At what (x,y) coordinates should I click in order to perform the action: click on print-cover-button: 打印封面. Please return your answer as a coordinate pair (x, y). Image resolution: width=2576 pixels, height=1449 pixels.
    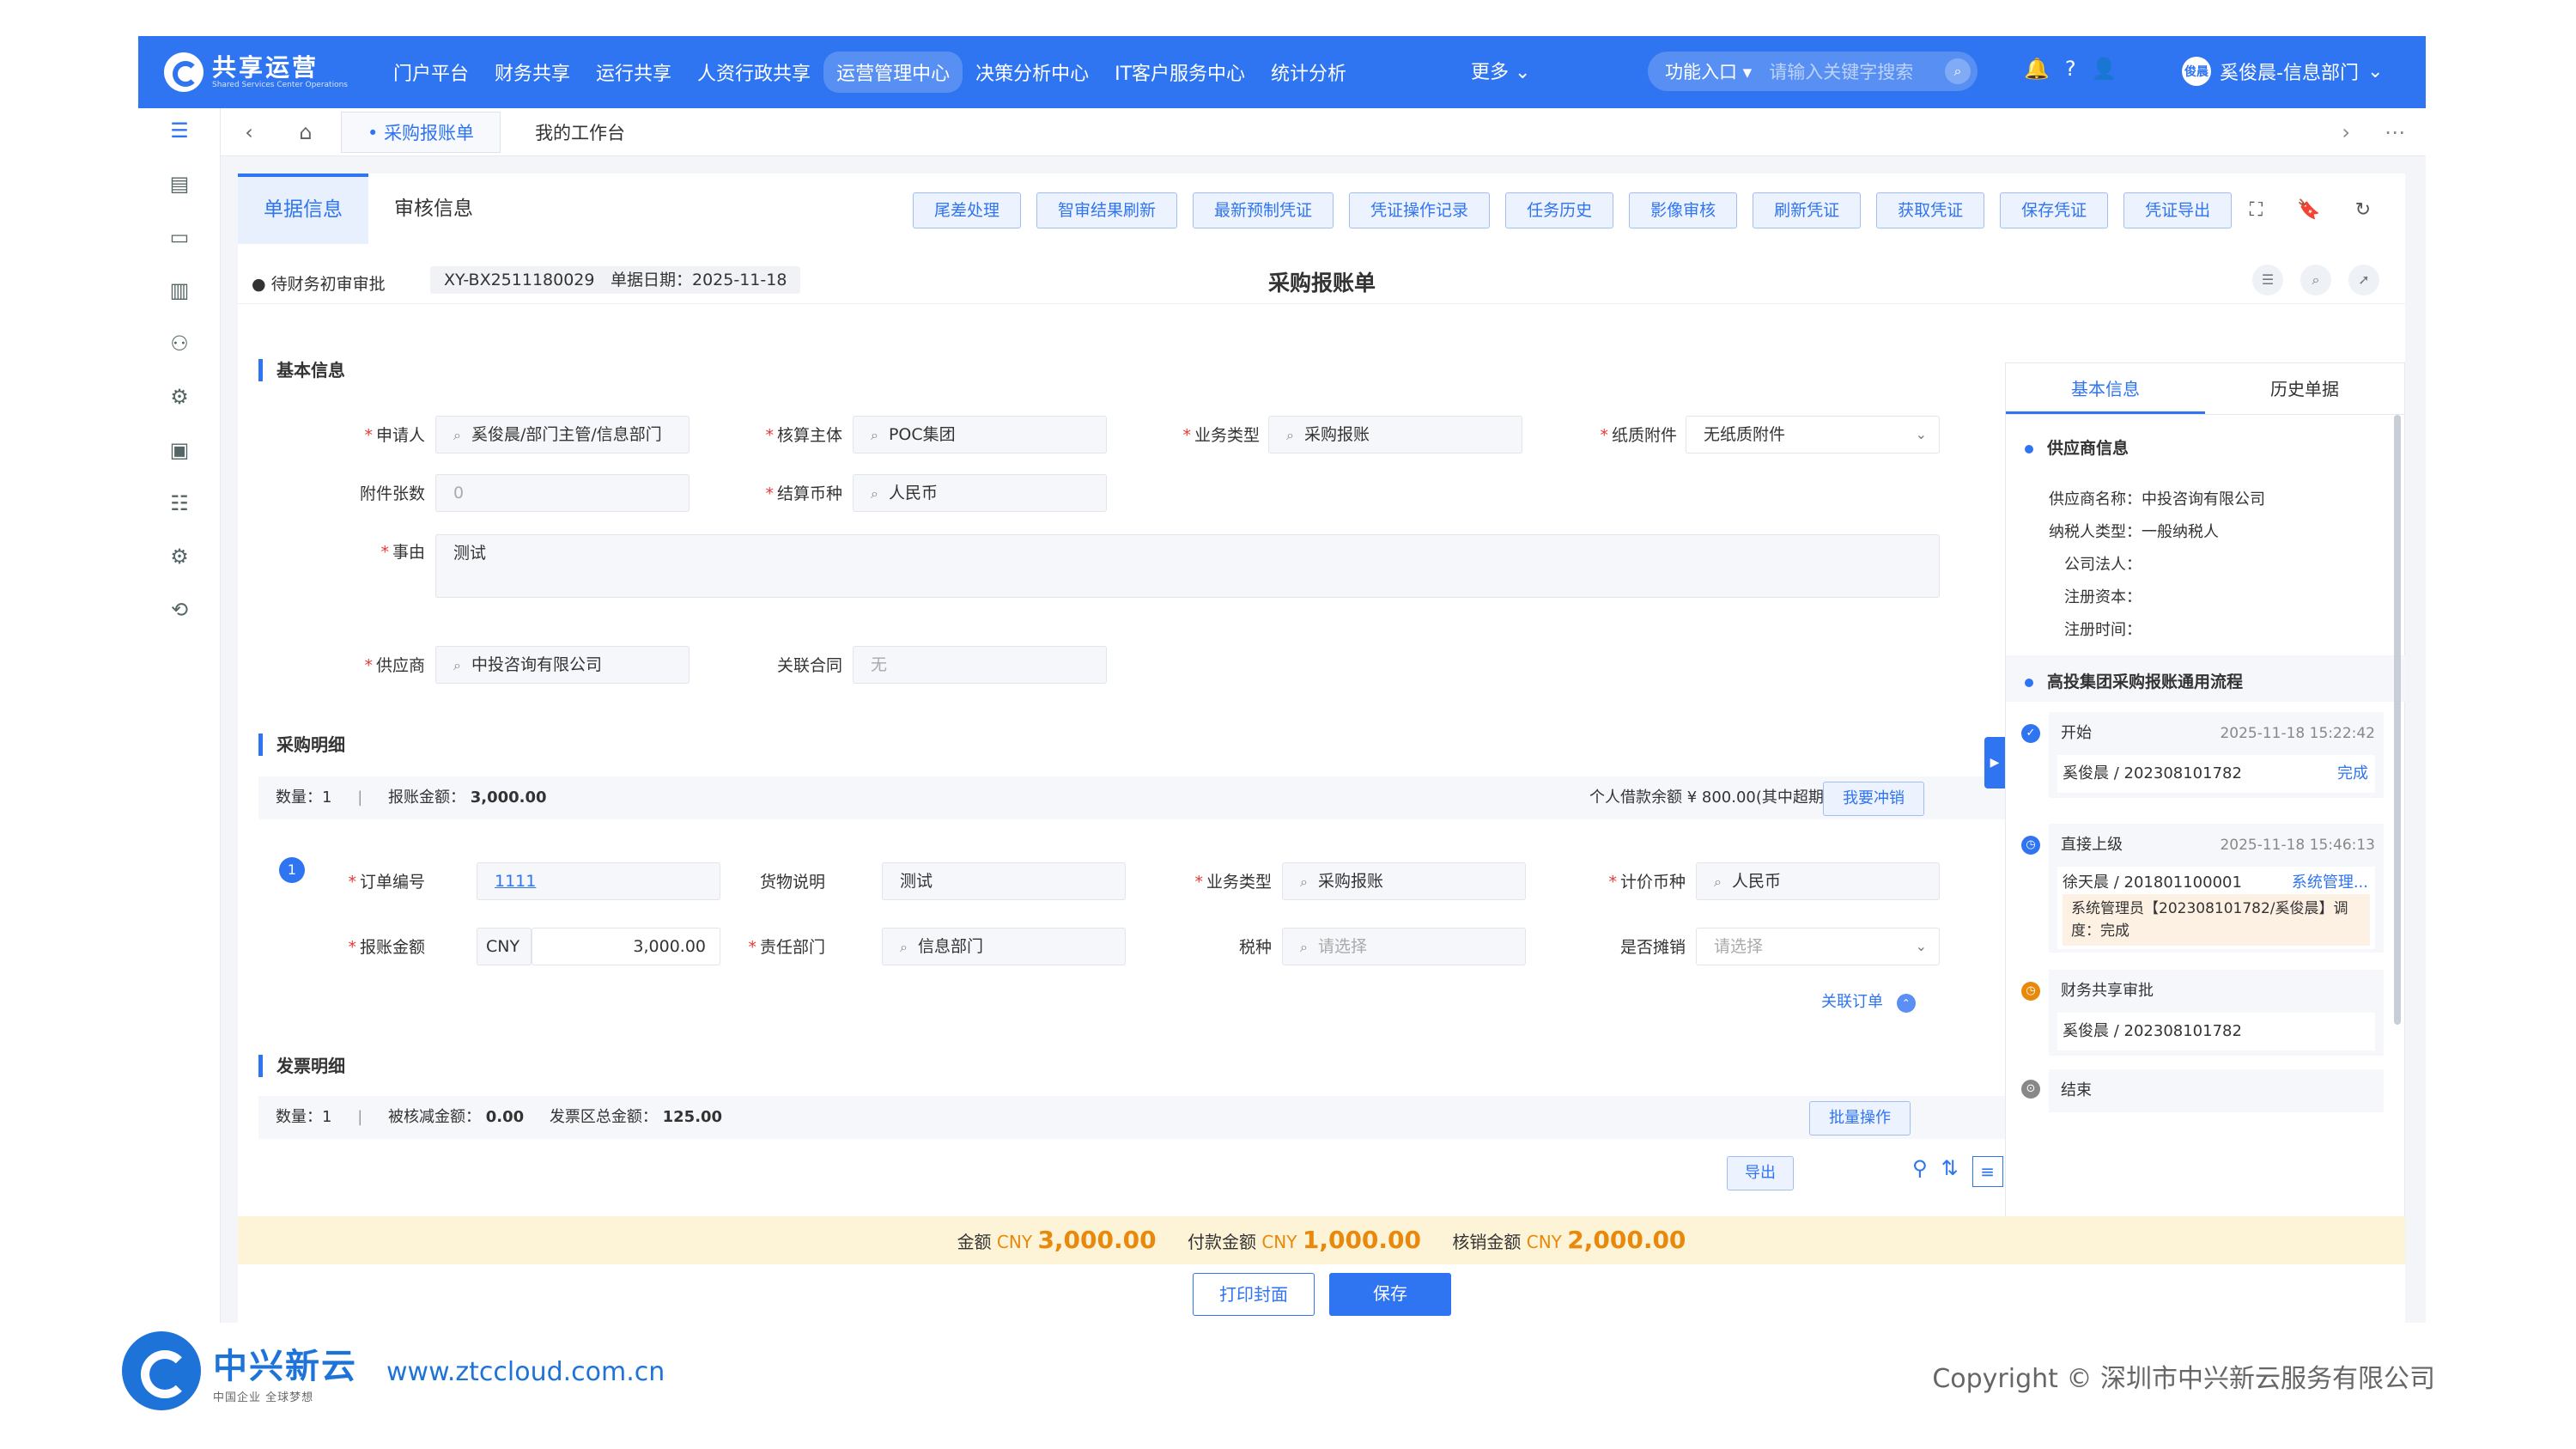
    Looking at the image, I should click on (1254, 1294).